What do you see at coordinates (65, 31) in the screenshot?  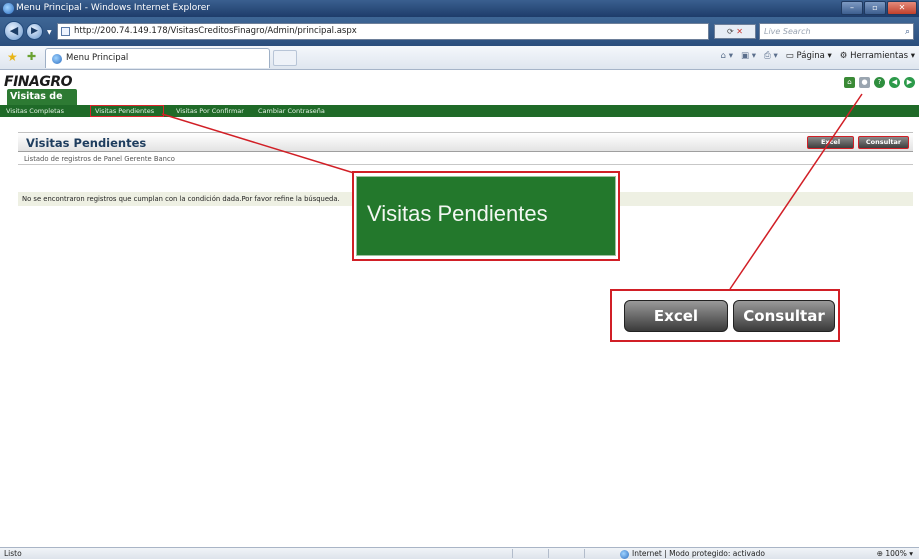 I see `page-icon` at bounding box center [65, 31].